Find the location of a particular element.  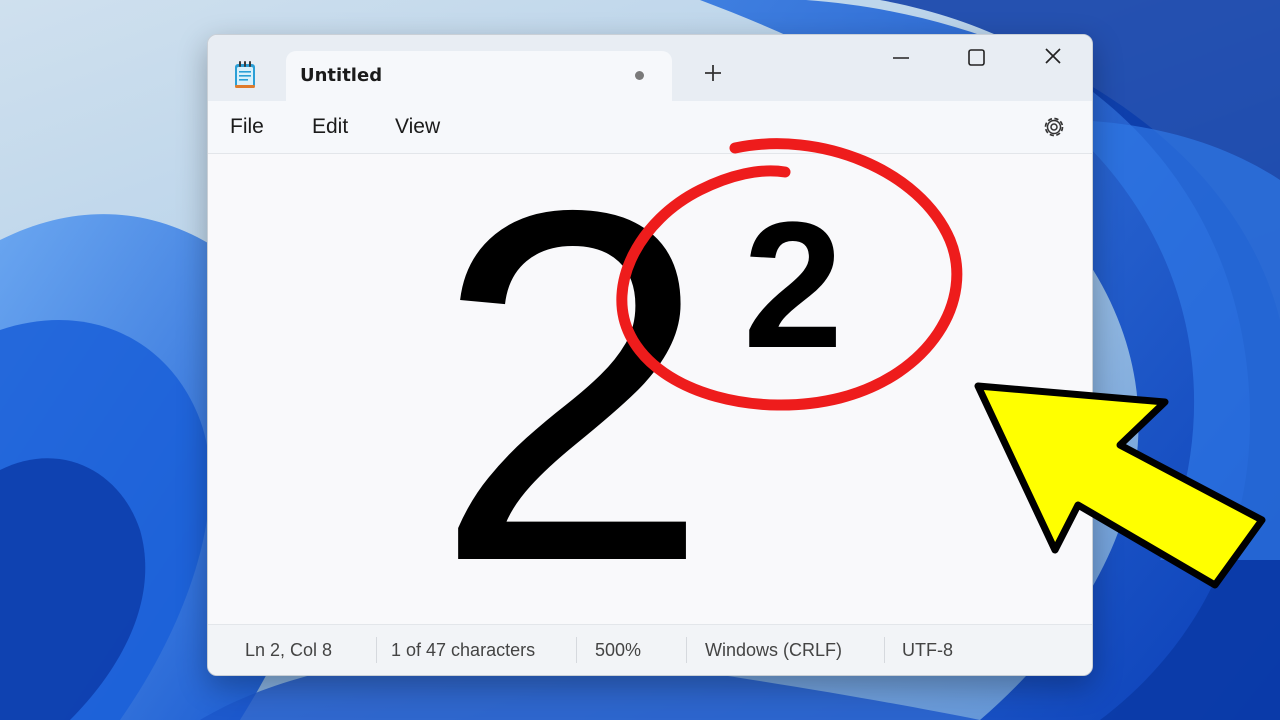

status-encoding: UTF-8 is located at coordinates (927, 650).